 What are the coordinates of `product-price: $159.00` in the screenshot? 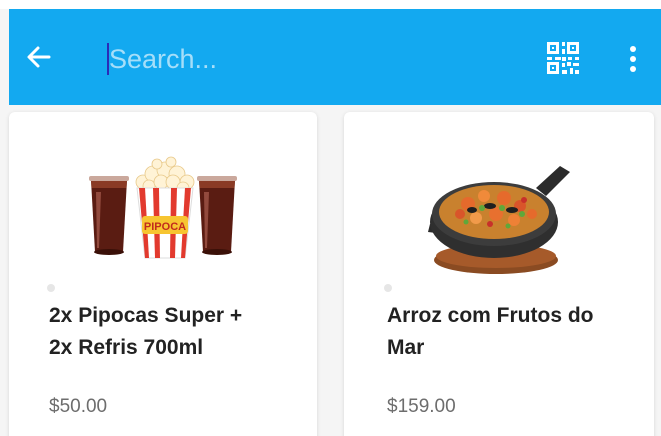 It's located at (421, 406).